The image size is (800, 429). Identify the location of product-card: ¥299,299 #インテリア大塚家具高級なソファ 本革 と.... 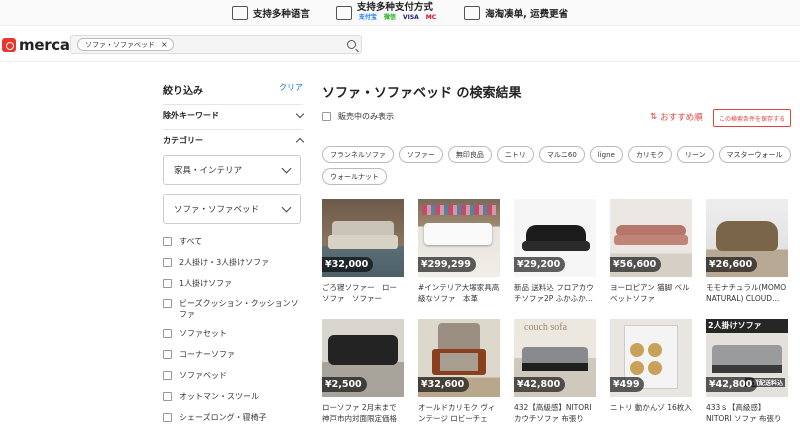
(459, 251).